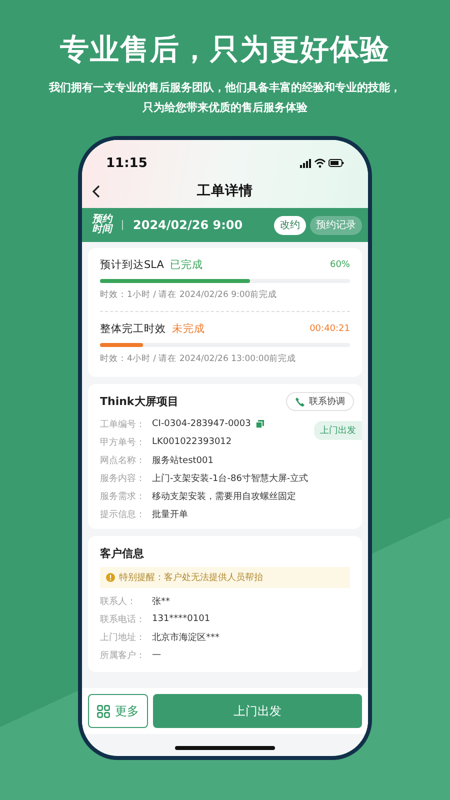  Describe the element at coordinates (123, 656) in the screenshot. I see `field-label: 所属客户：` at that location.